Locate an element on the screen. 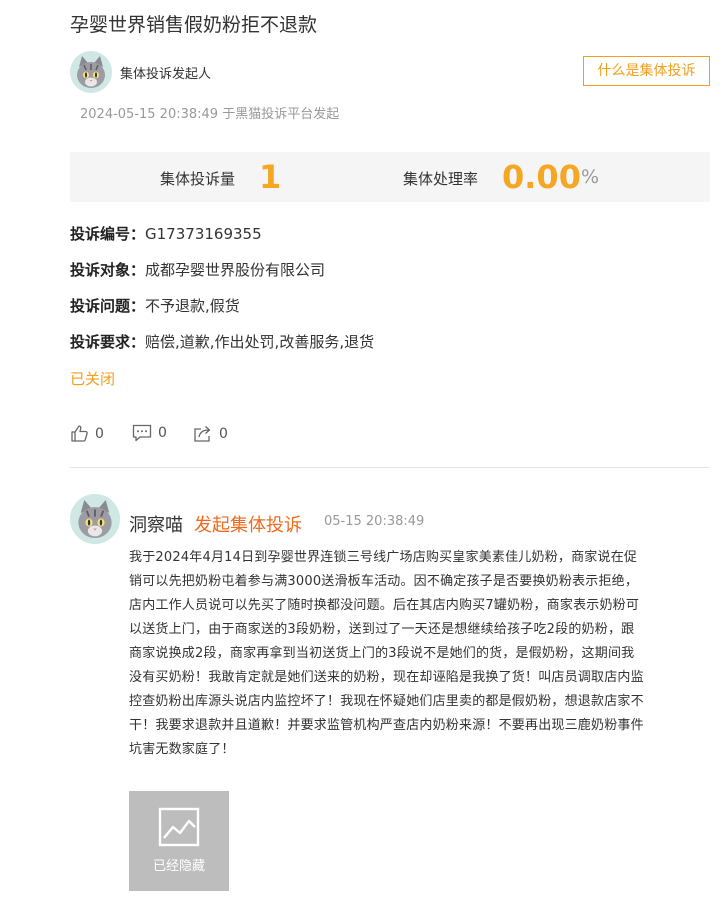  page-title: 孕婴世界销售假奶粉拒不退款 is located at coordinates (194, 25).